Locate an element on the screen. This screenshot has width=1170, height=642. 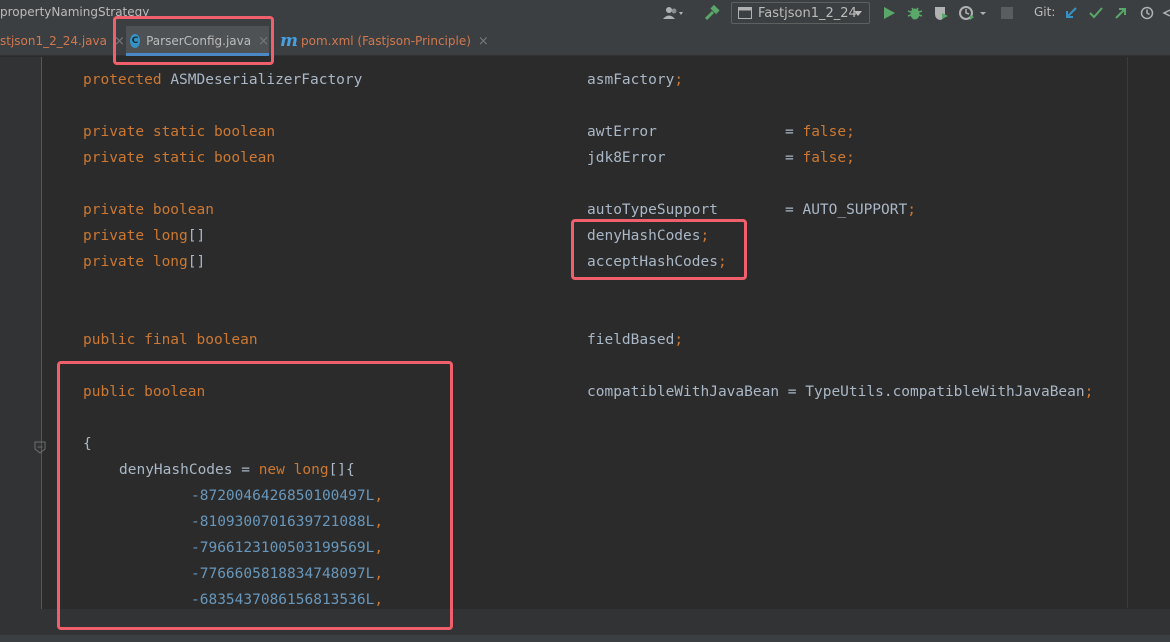
right-margin-guide is located at coordinates (1127, 332).